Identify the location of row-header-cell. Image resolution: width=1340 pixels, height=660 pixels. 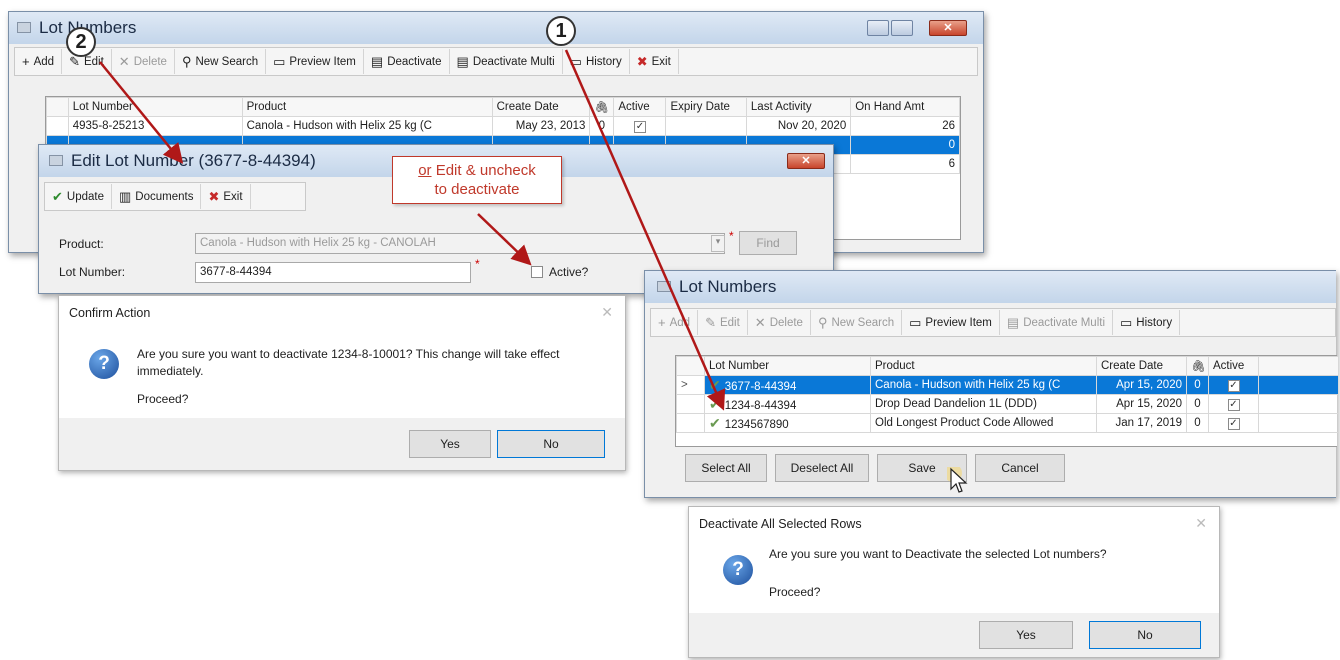
(57, 107).